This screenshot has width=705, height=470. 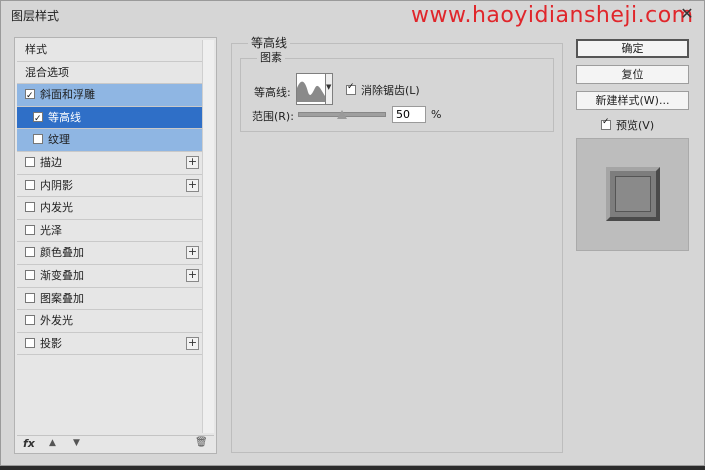 What do you see at coordinates (110, 163) in the screenshot?
I see `style-item-stroke: 描边 +` at bounding box center [110, 163].